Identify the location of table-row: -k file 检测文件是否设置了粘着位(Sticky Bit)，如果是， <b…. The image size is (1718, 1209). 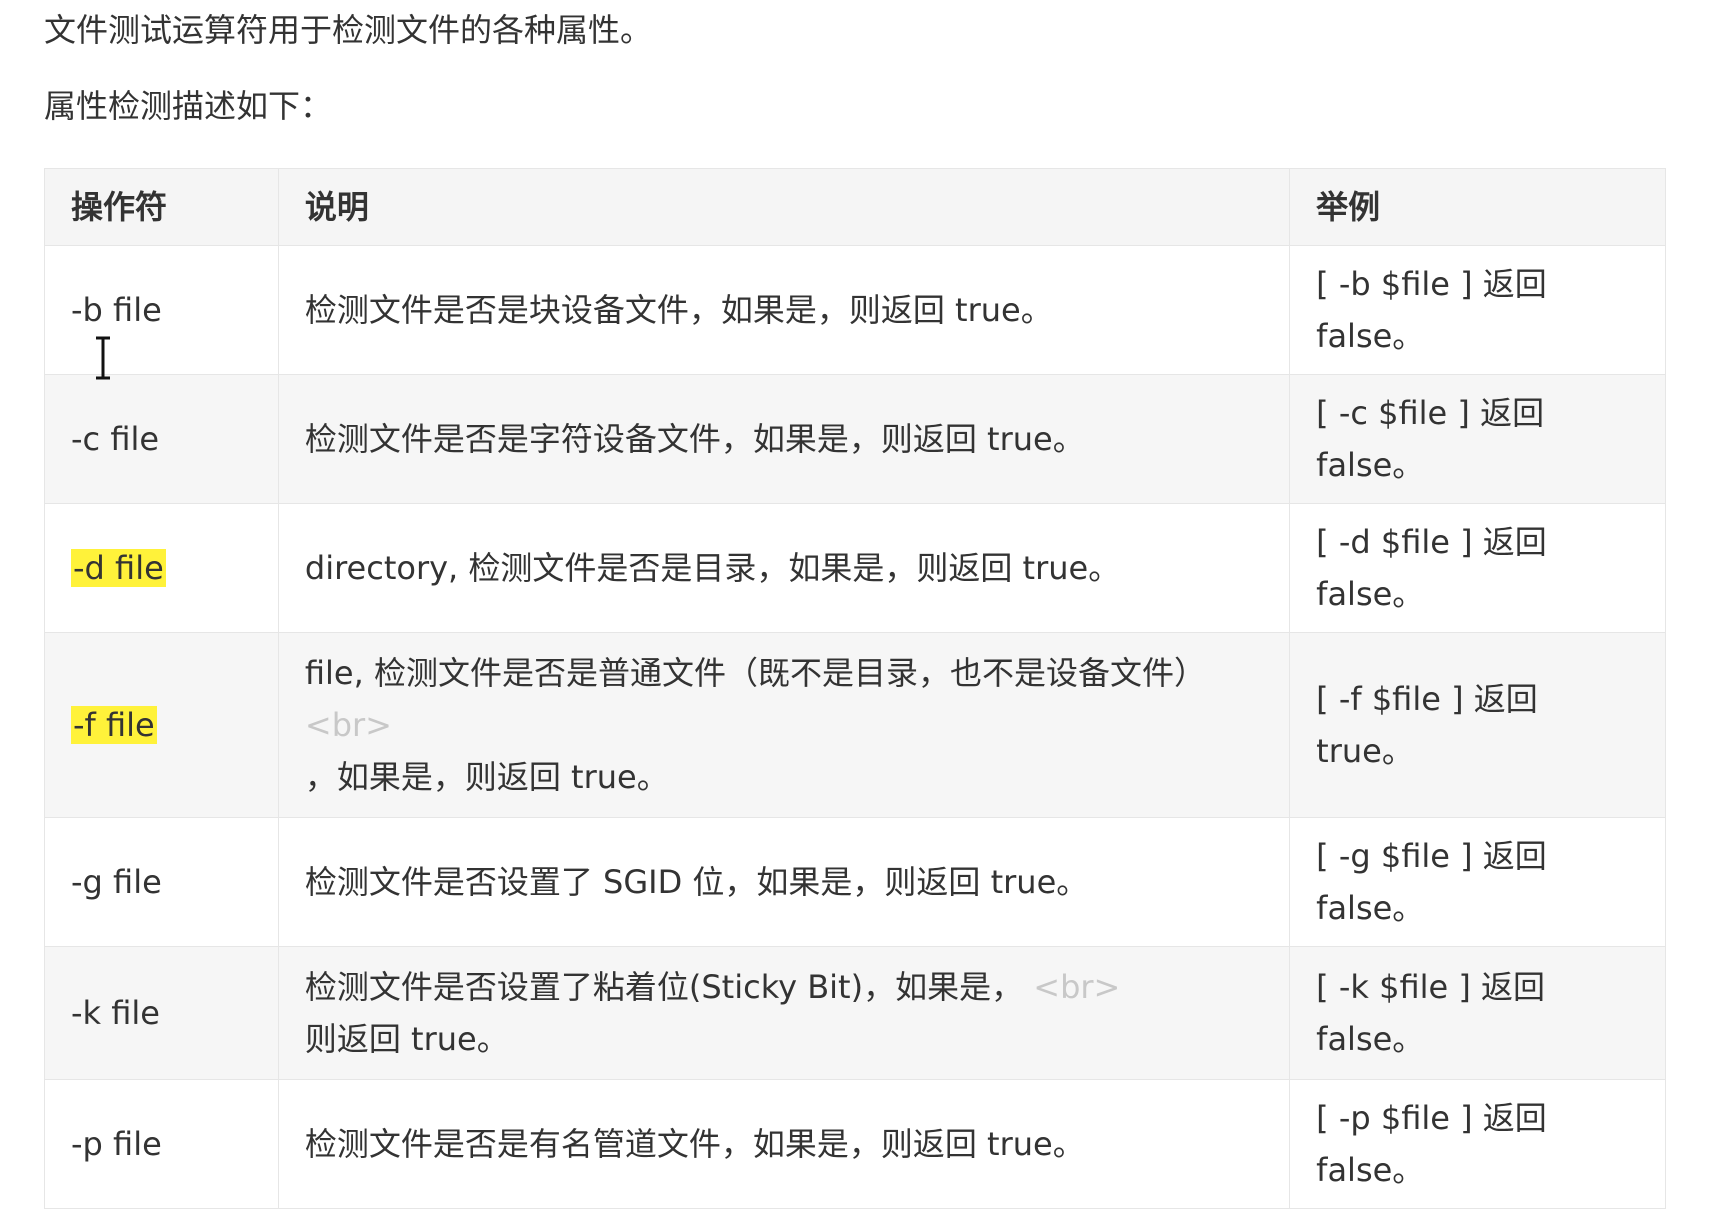
(855, 1013).